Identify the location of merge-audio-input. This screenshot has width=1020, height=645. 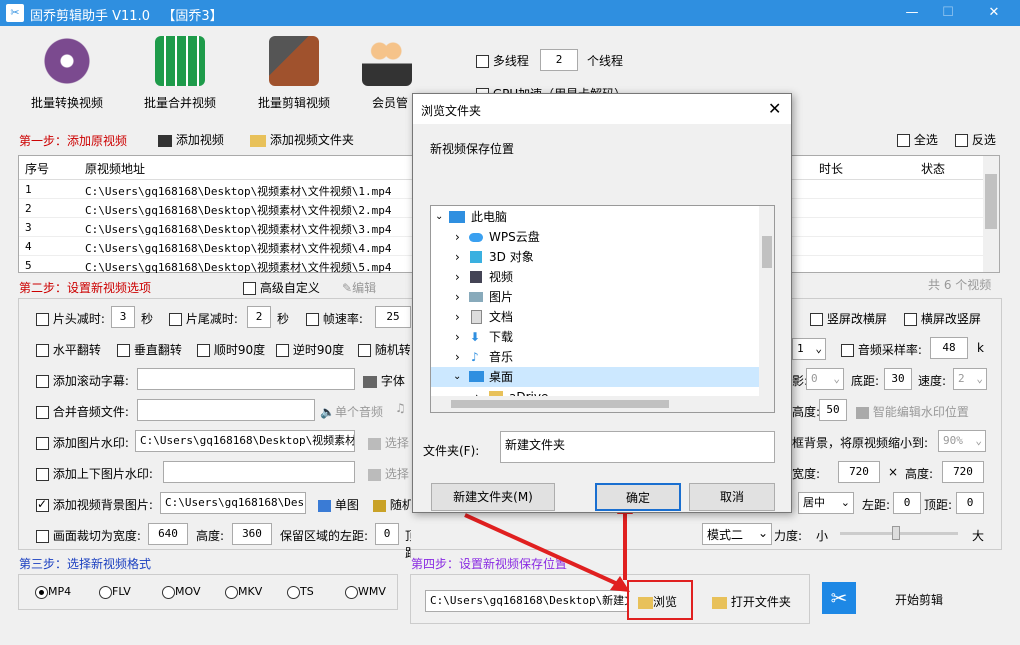
(226, 410).